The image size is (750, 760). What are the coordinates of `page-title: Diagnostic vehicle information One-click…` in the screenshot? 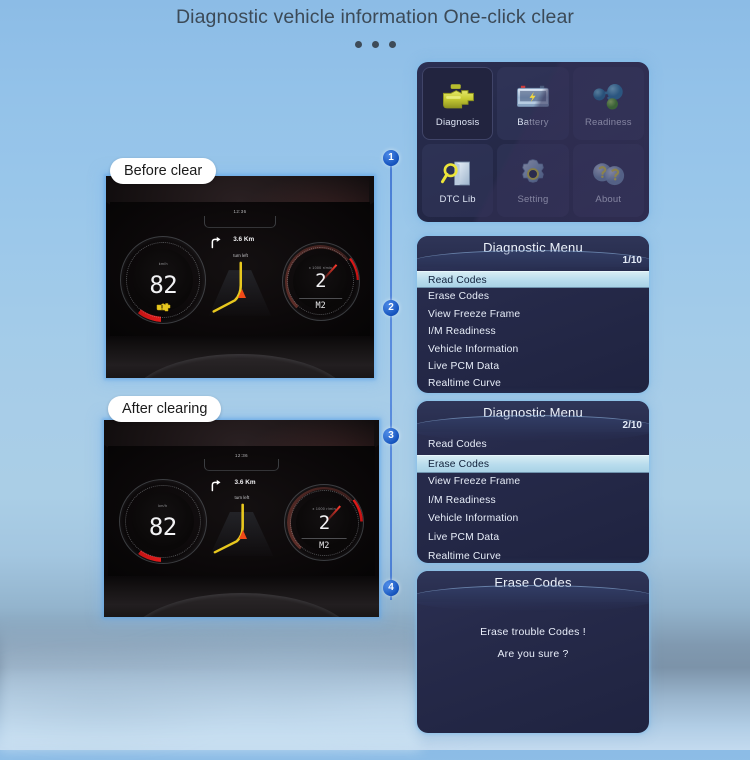 It's located at (374, 17).